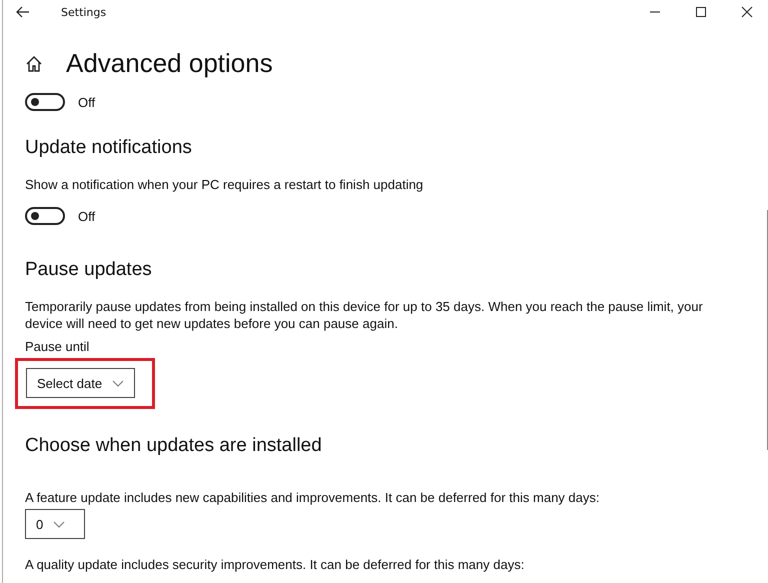 This screenshot has height=583, width=768. I want to click on field-label: Pause until, so click(57, 346).